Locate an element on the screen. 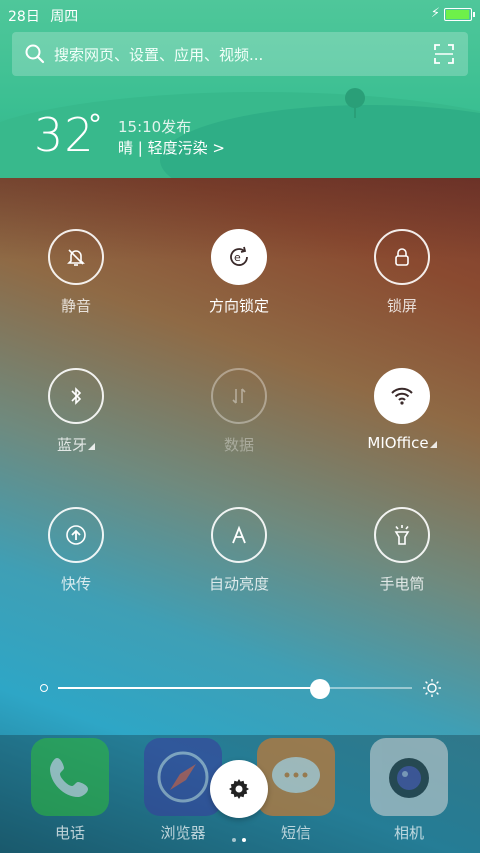 The image size is (480, 853). brightness-high-icon is located at coordinates (432, 688).